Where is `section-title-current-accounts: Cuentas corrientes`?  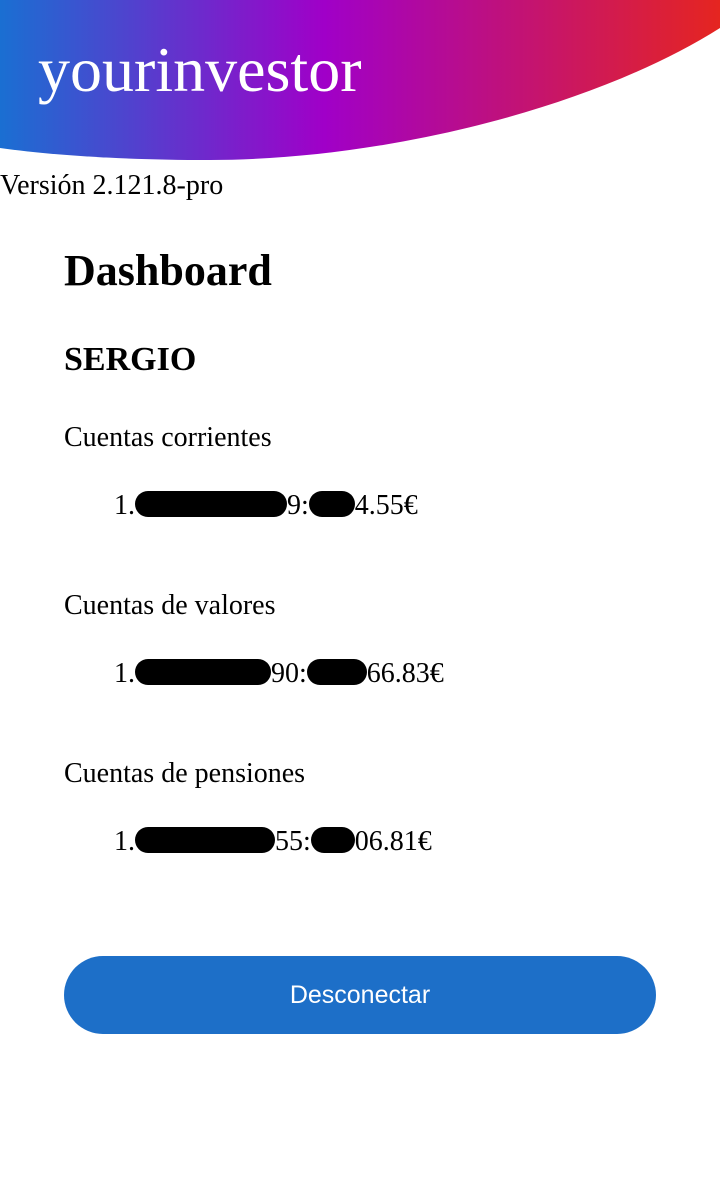 section-title-current-accounts: Cuentas corrientes is located at coordinates (168, 437).